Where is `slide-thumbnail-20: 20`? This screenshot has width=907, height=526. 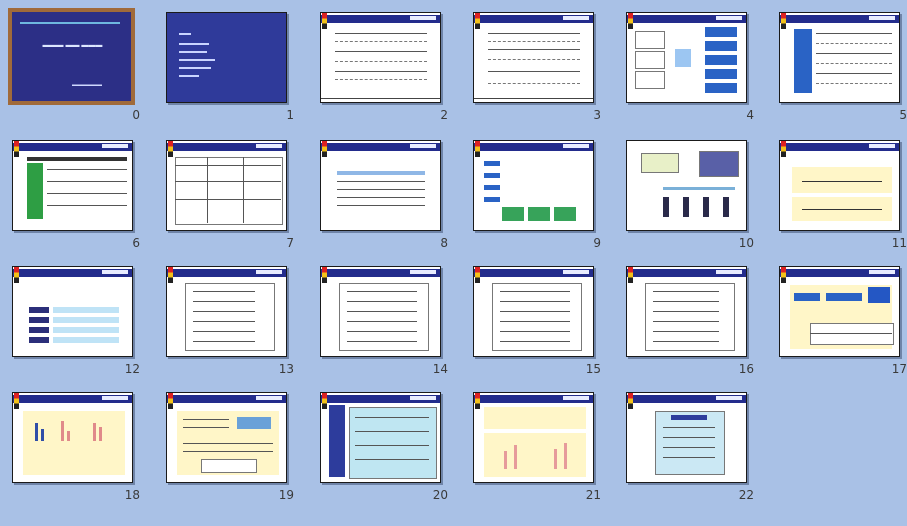 slide-thumbnail-20: 20 is located at coordinates (384, 452).